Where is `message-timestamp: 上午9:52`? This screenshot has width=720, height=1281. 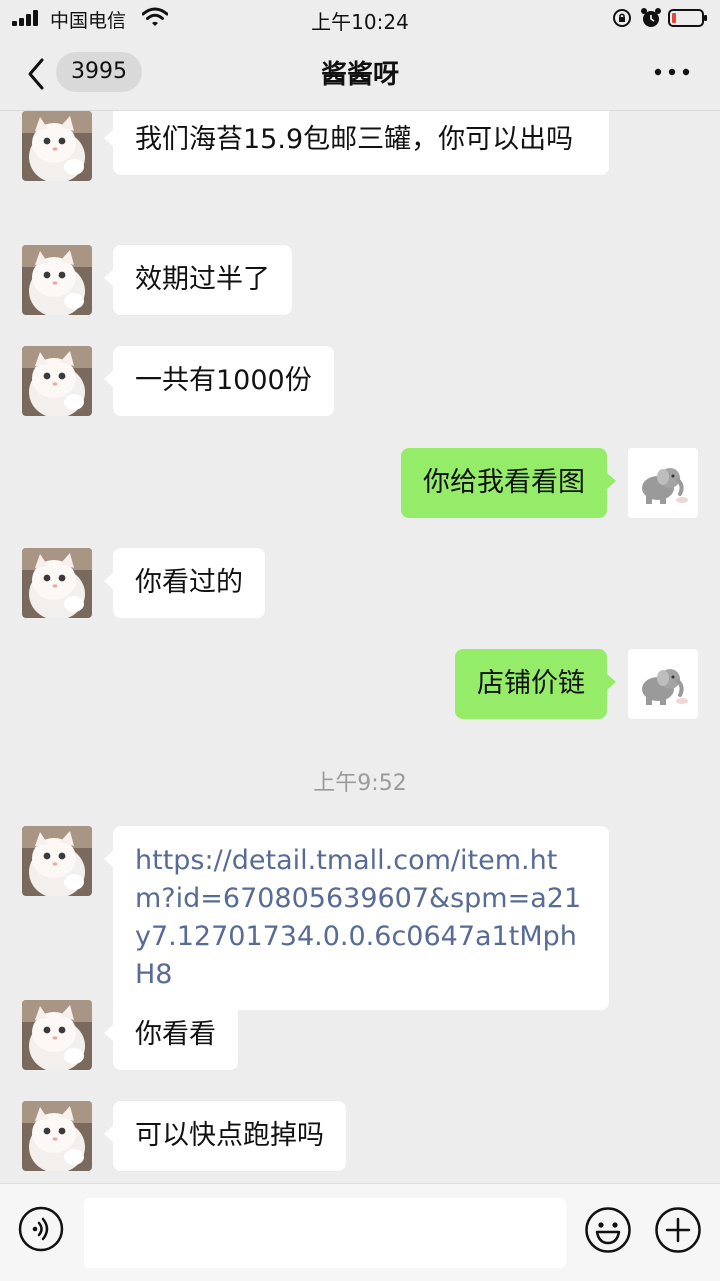
message-timestamp: 上午9:52 is located at coordinates (360, 783).